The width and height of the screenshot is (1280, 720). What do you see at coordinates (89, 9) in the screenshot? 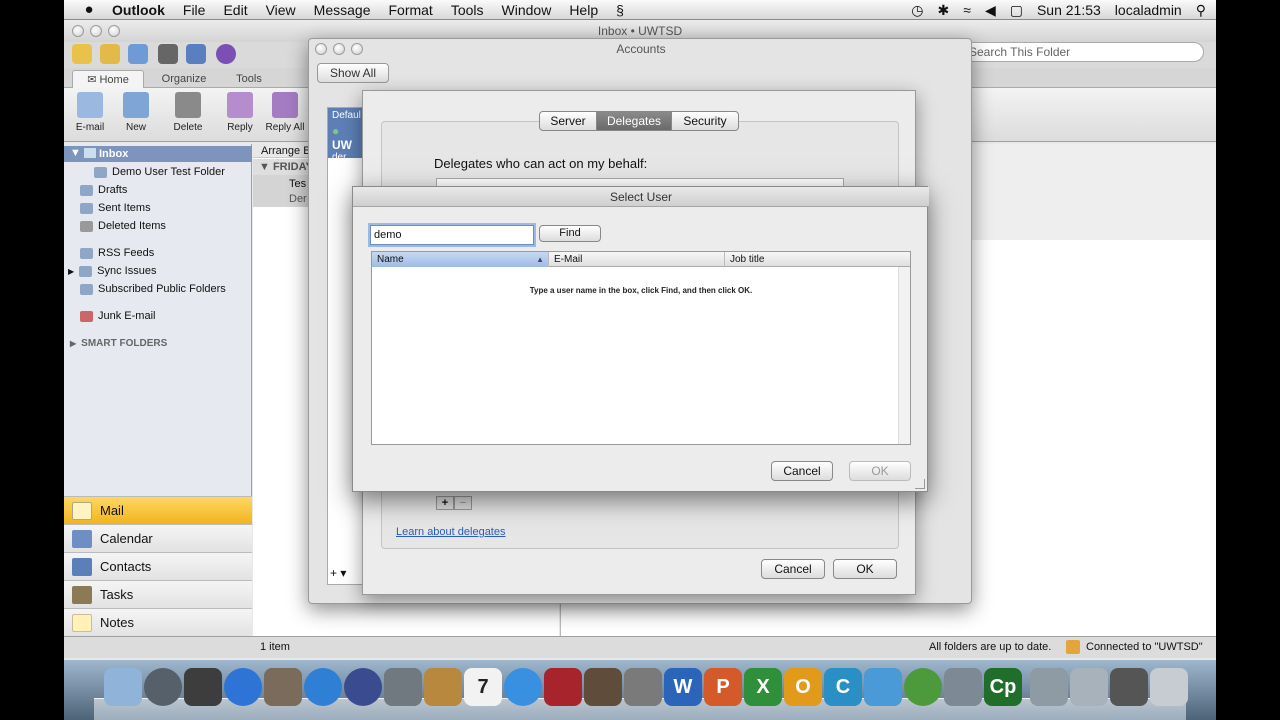
I see `apple-menu-icon: ●` at bounding box center [89, 9].